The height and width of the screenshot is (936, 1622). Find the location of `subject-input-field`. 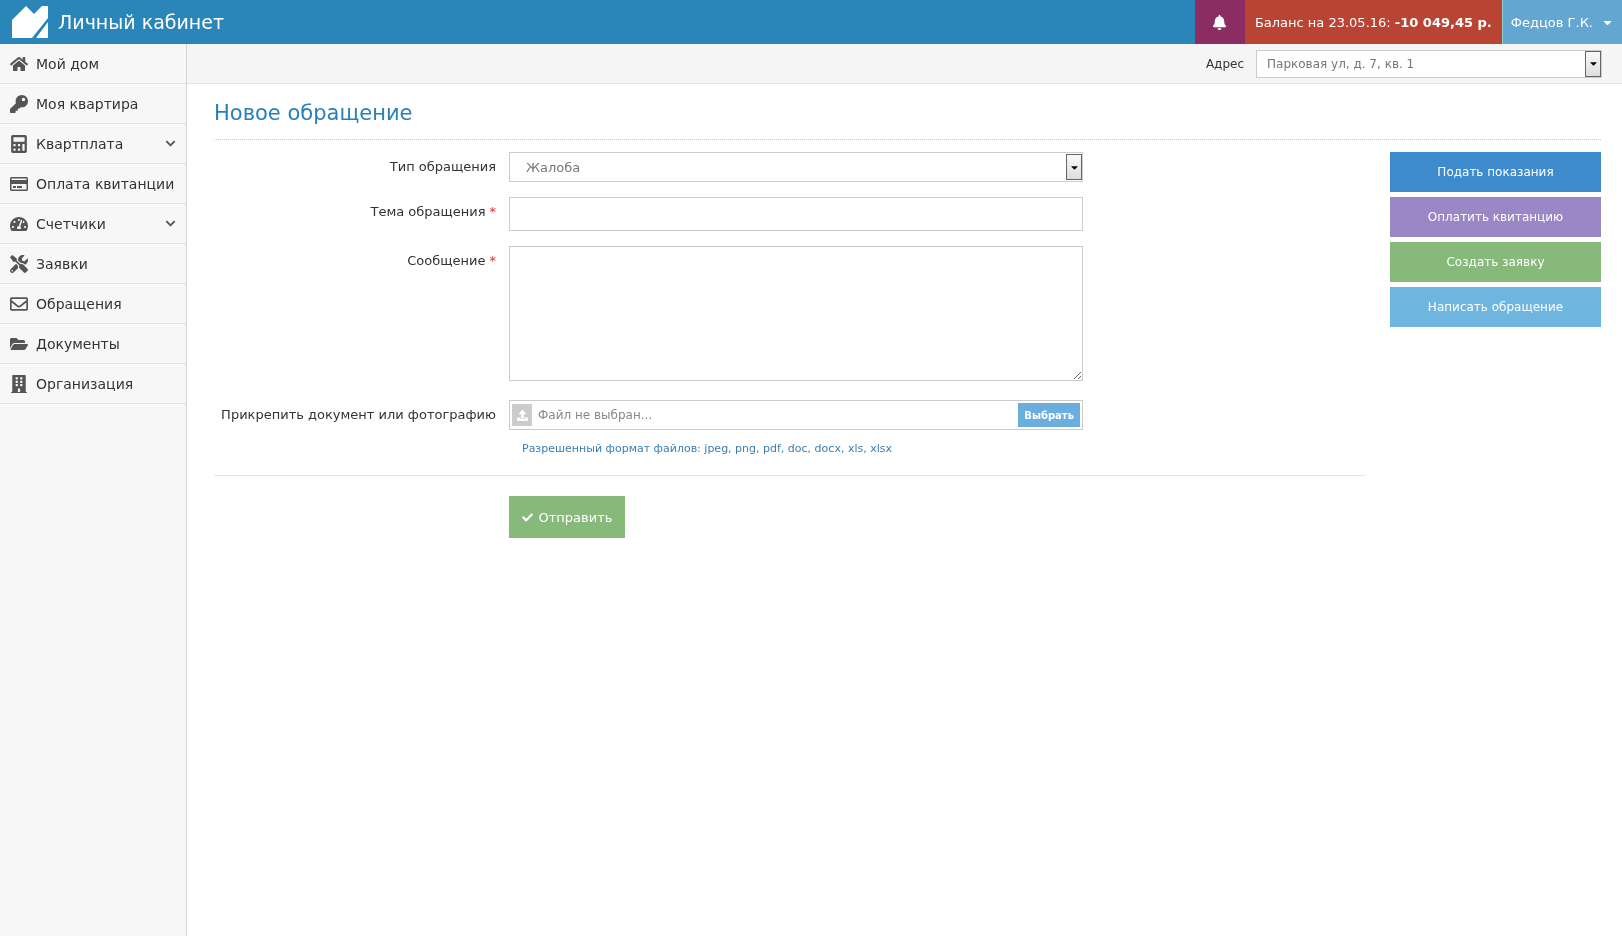

subject-input-field is located at coordinates (796, 214).